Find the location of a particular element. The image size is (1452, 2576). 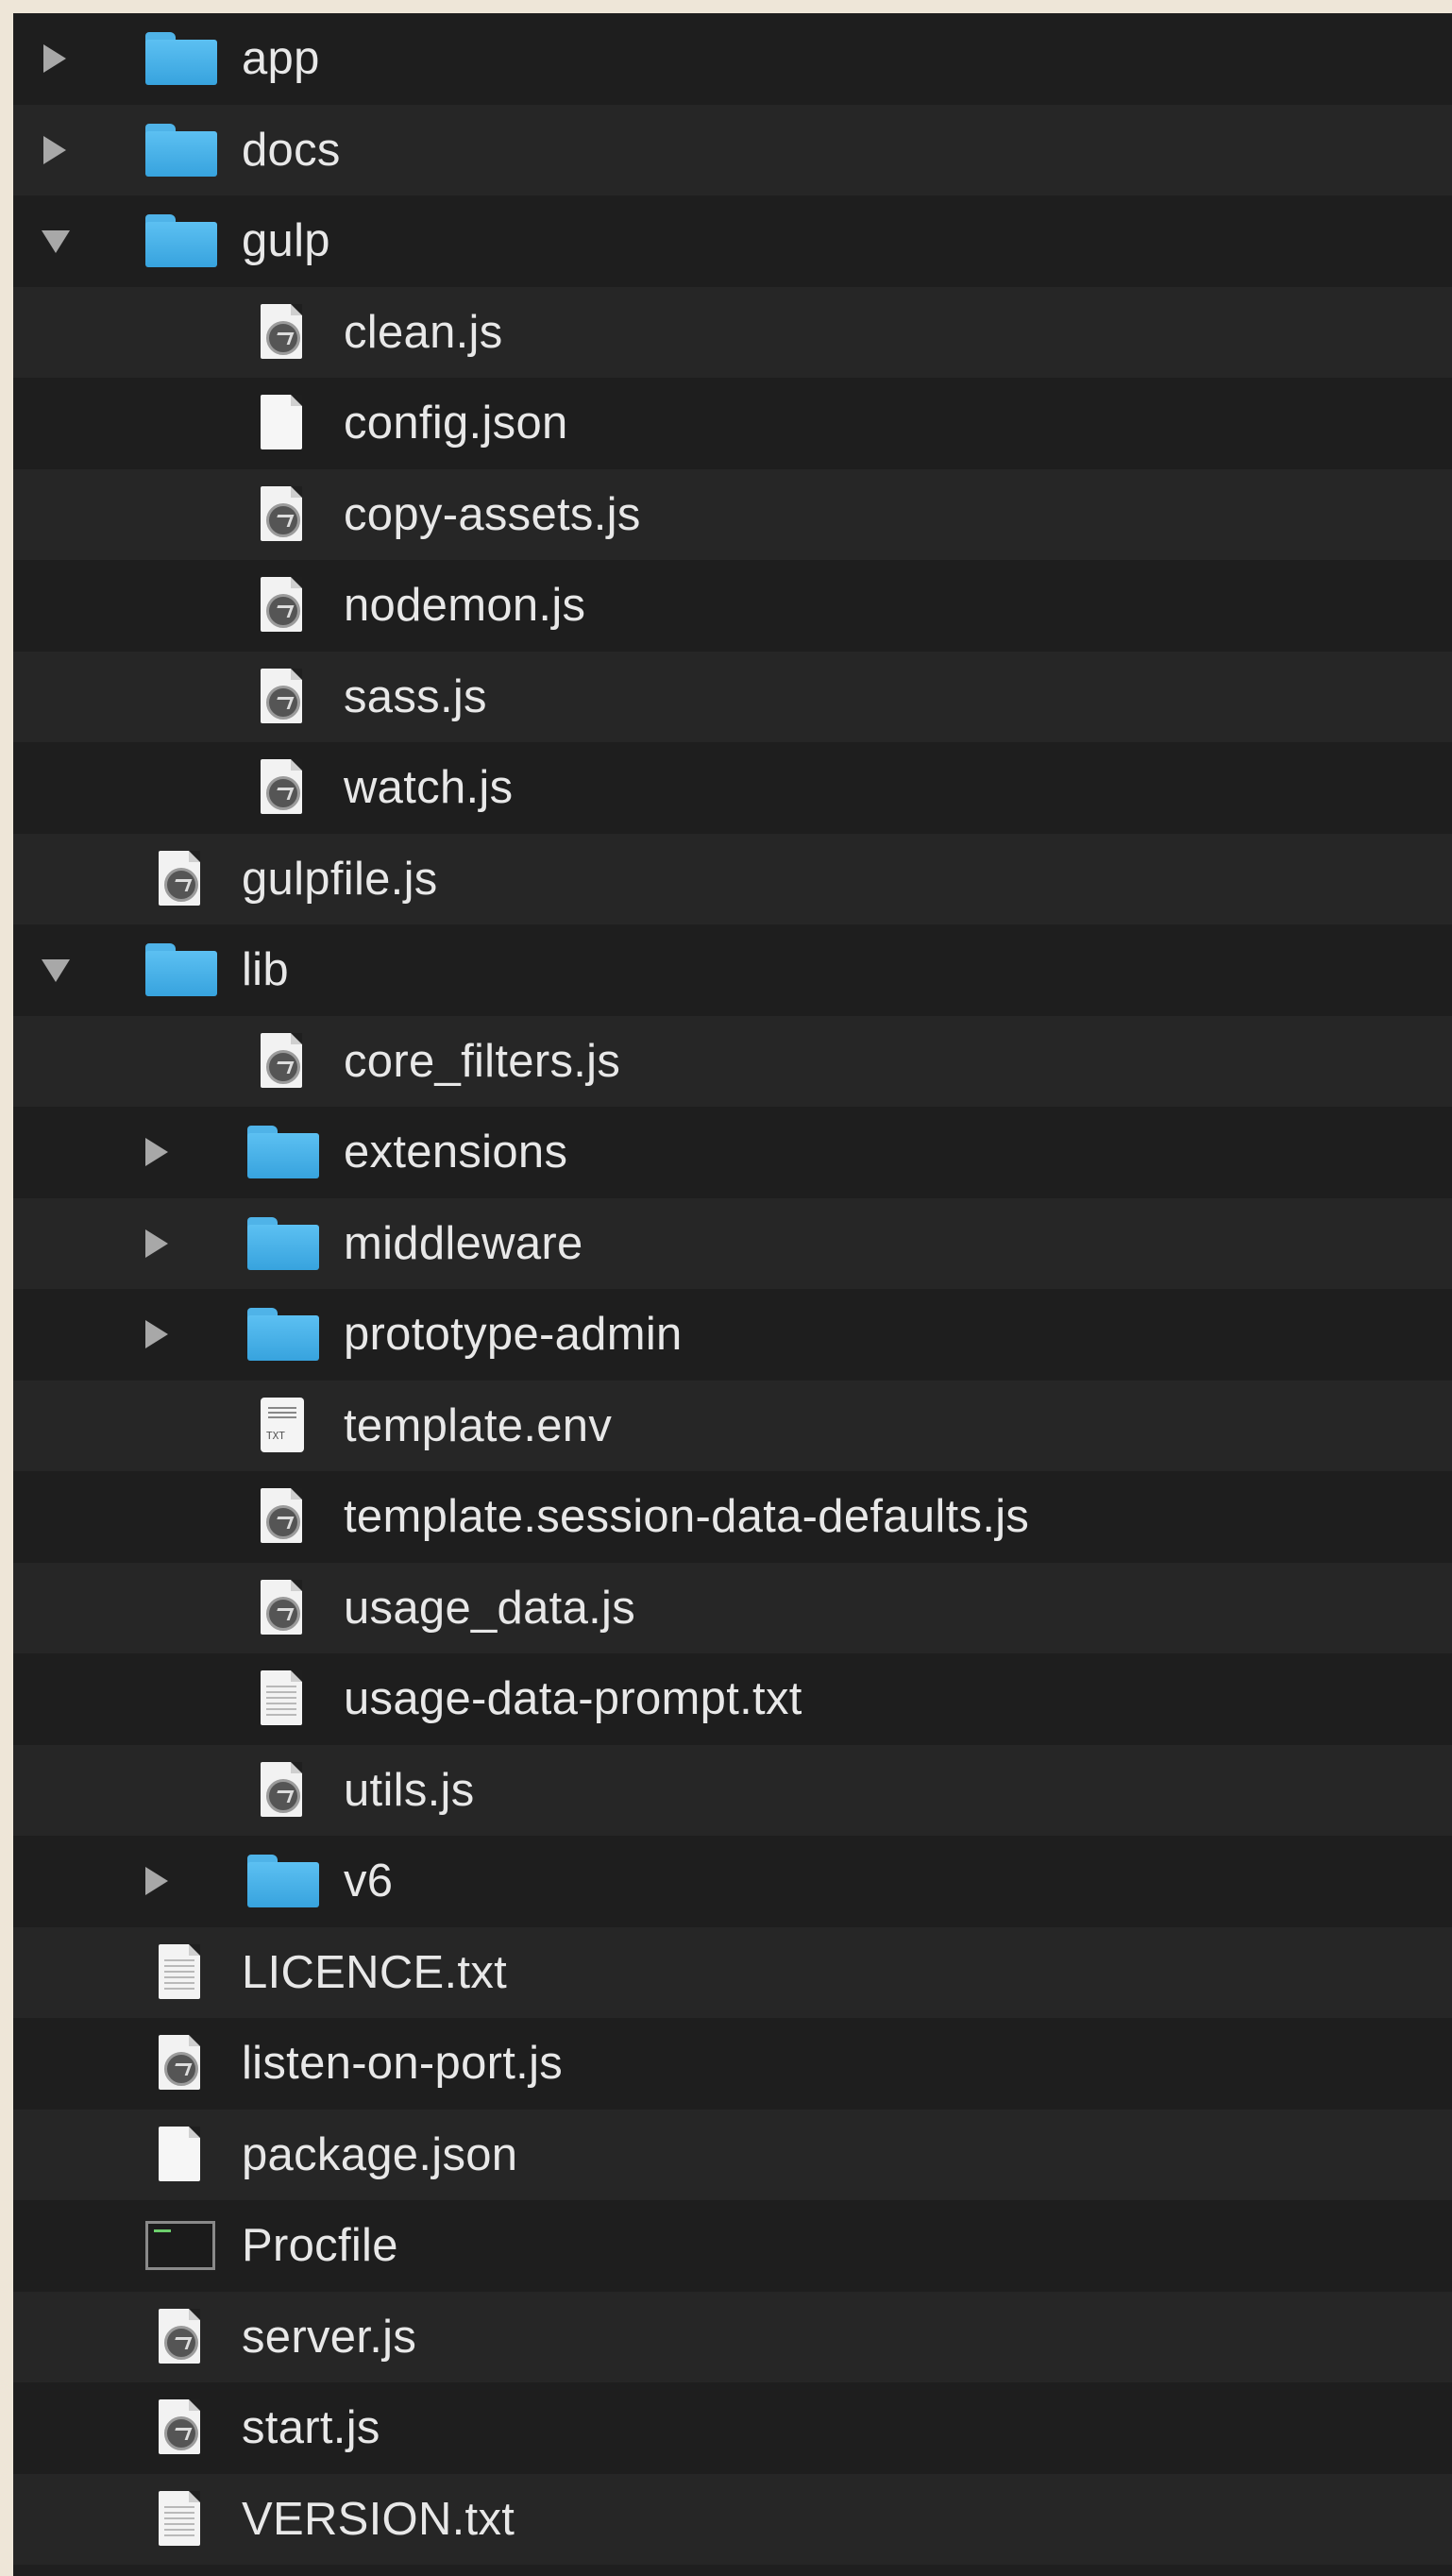

item-label: gulpfile.js is located at coordinates (340, 879).